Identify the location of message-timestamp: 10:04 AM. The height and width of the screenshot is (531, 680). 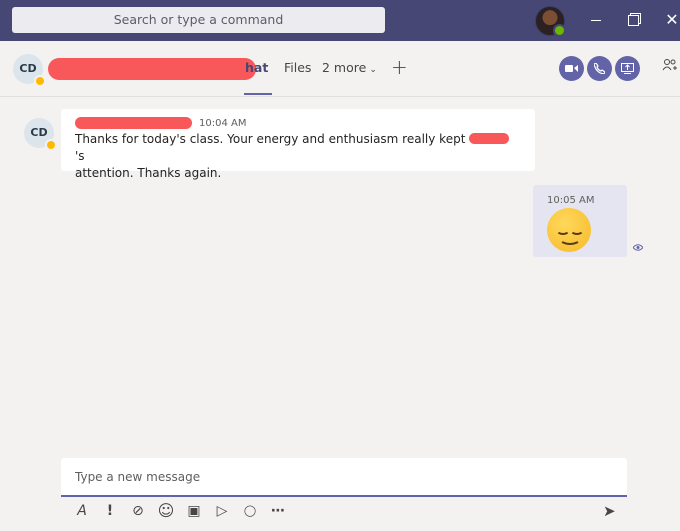
(223, 123).